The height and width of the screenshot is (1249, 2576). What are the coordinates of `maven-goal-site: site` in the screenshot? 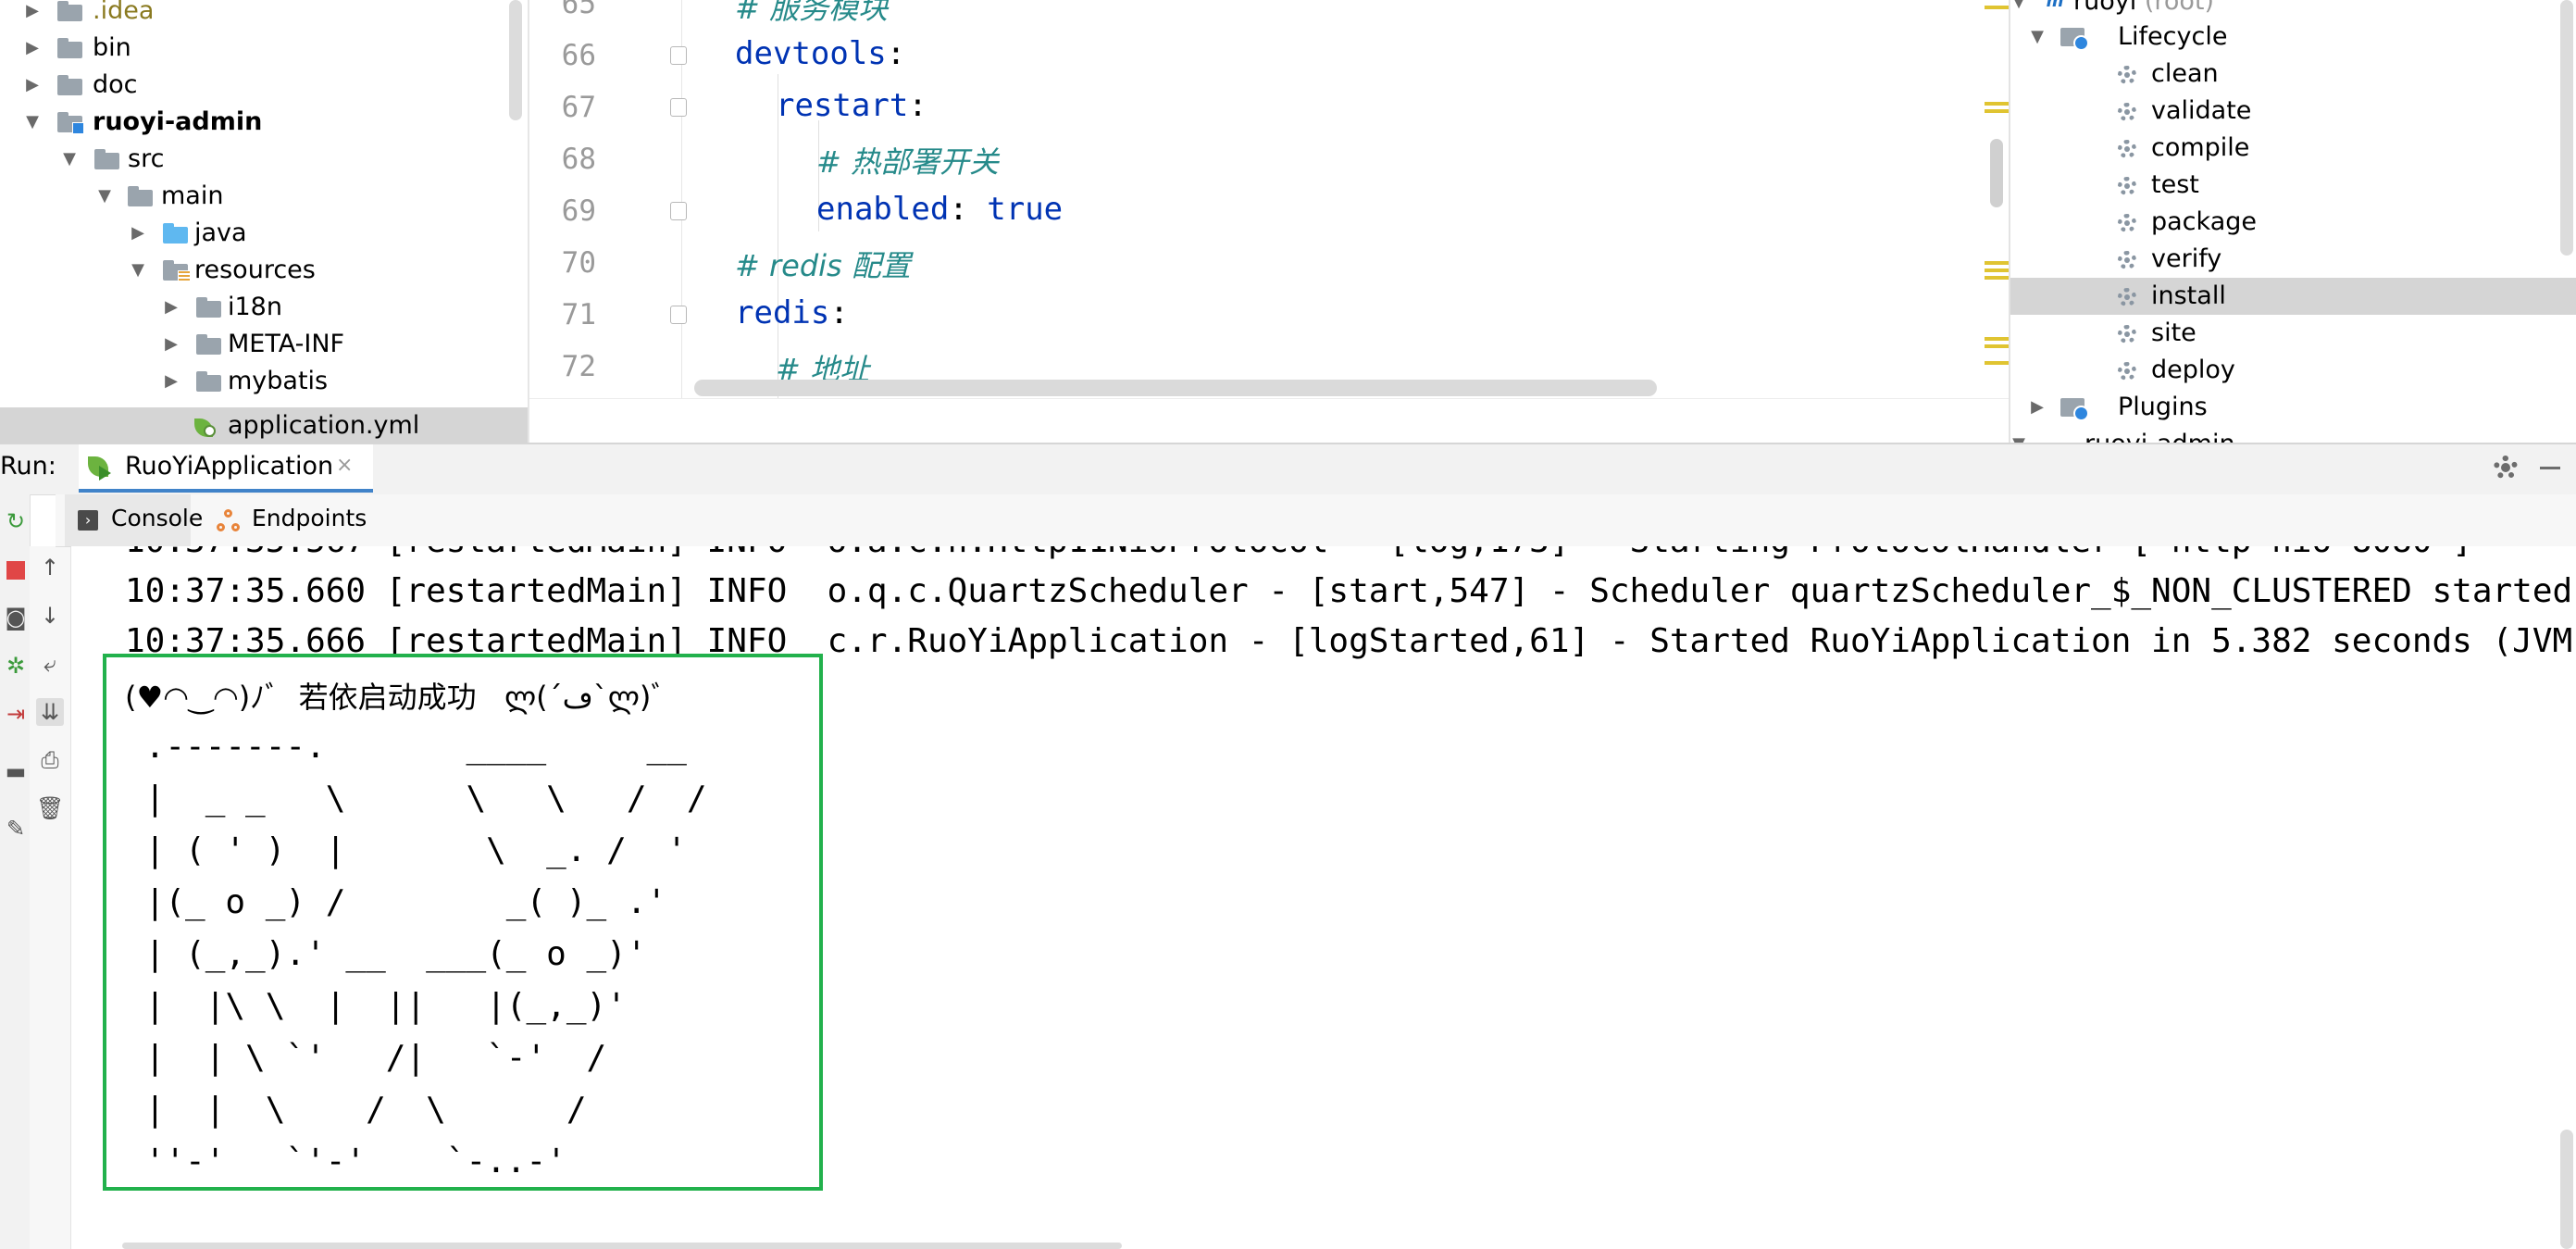 It's located at (2293, 333).